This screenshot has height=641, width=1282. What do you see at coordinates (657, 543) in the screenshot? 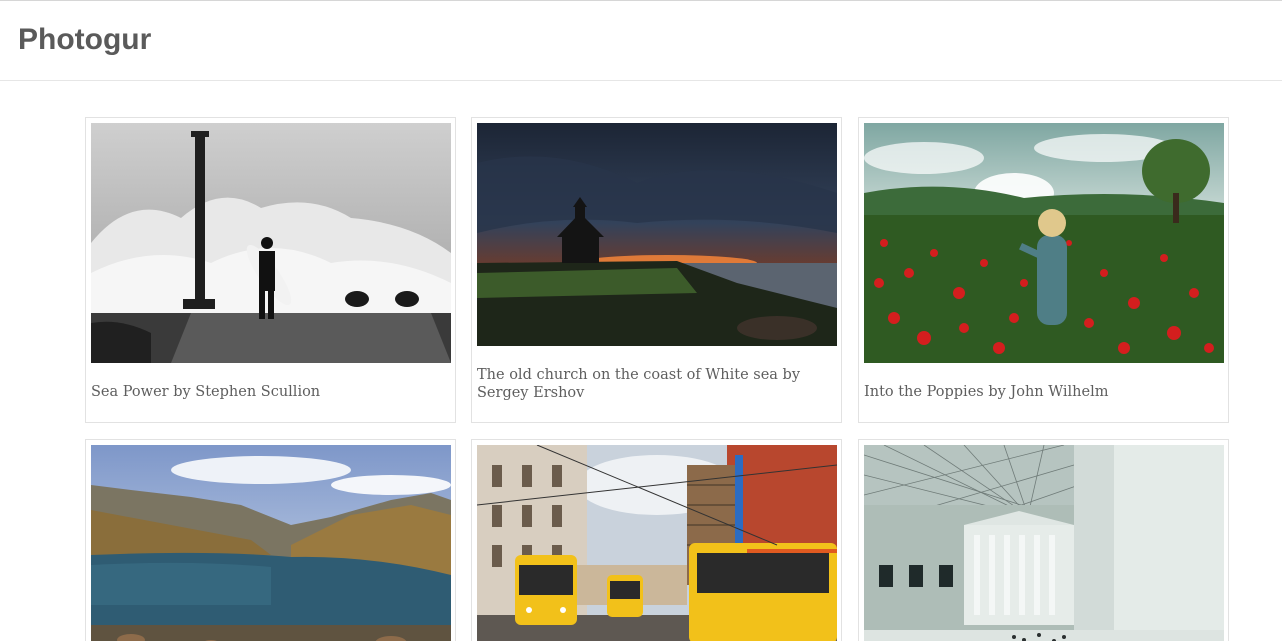
I see `city-trams-photo` at bounding box center [657, 543].